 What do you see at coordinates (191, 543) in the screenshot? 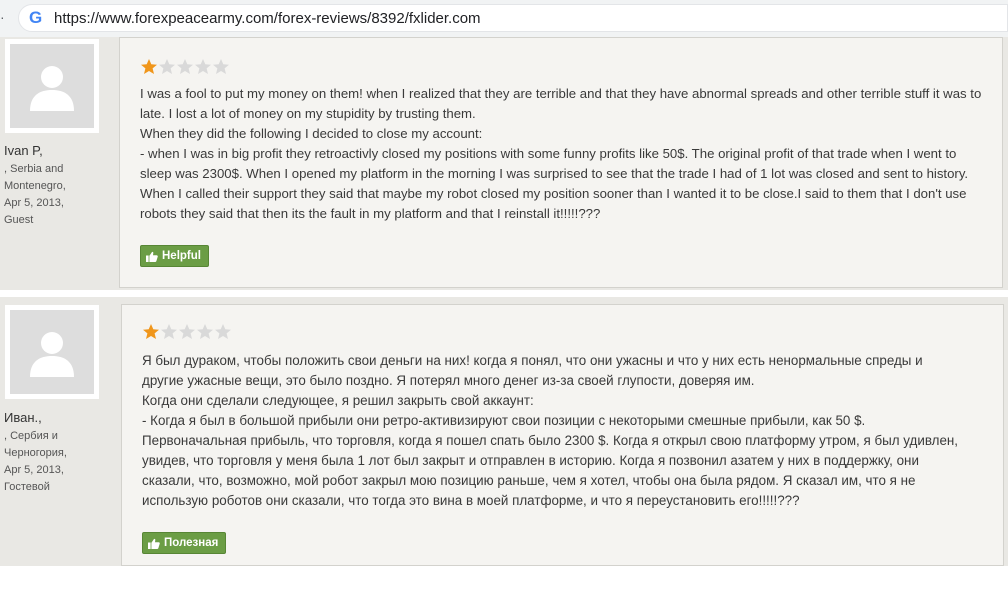
I see `helpful-label: Полезная` at bounding box center [191, 543].